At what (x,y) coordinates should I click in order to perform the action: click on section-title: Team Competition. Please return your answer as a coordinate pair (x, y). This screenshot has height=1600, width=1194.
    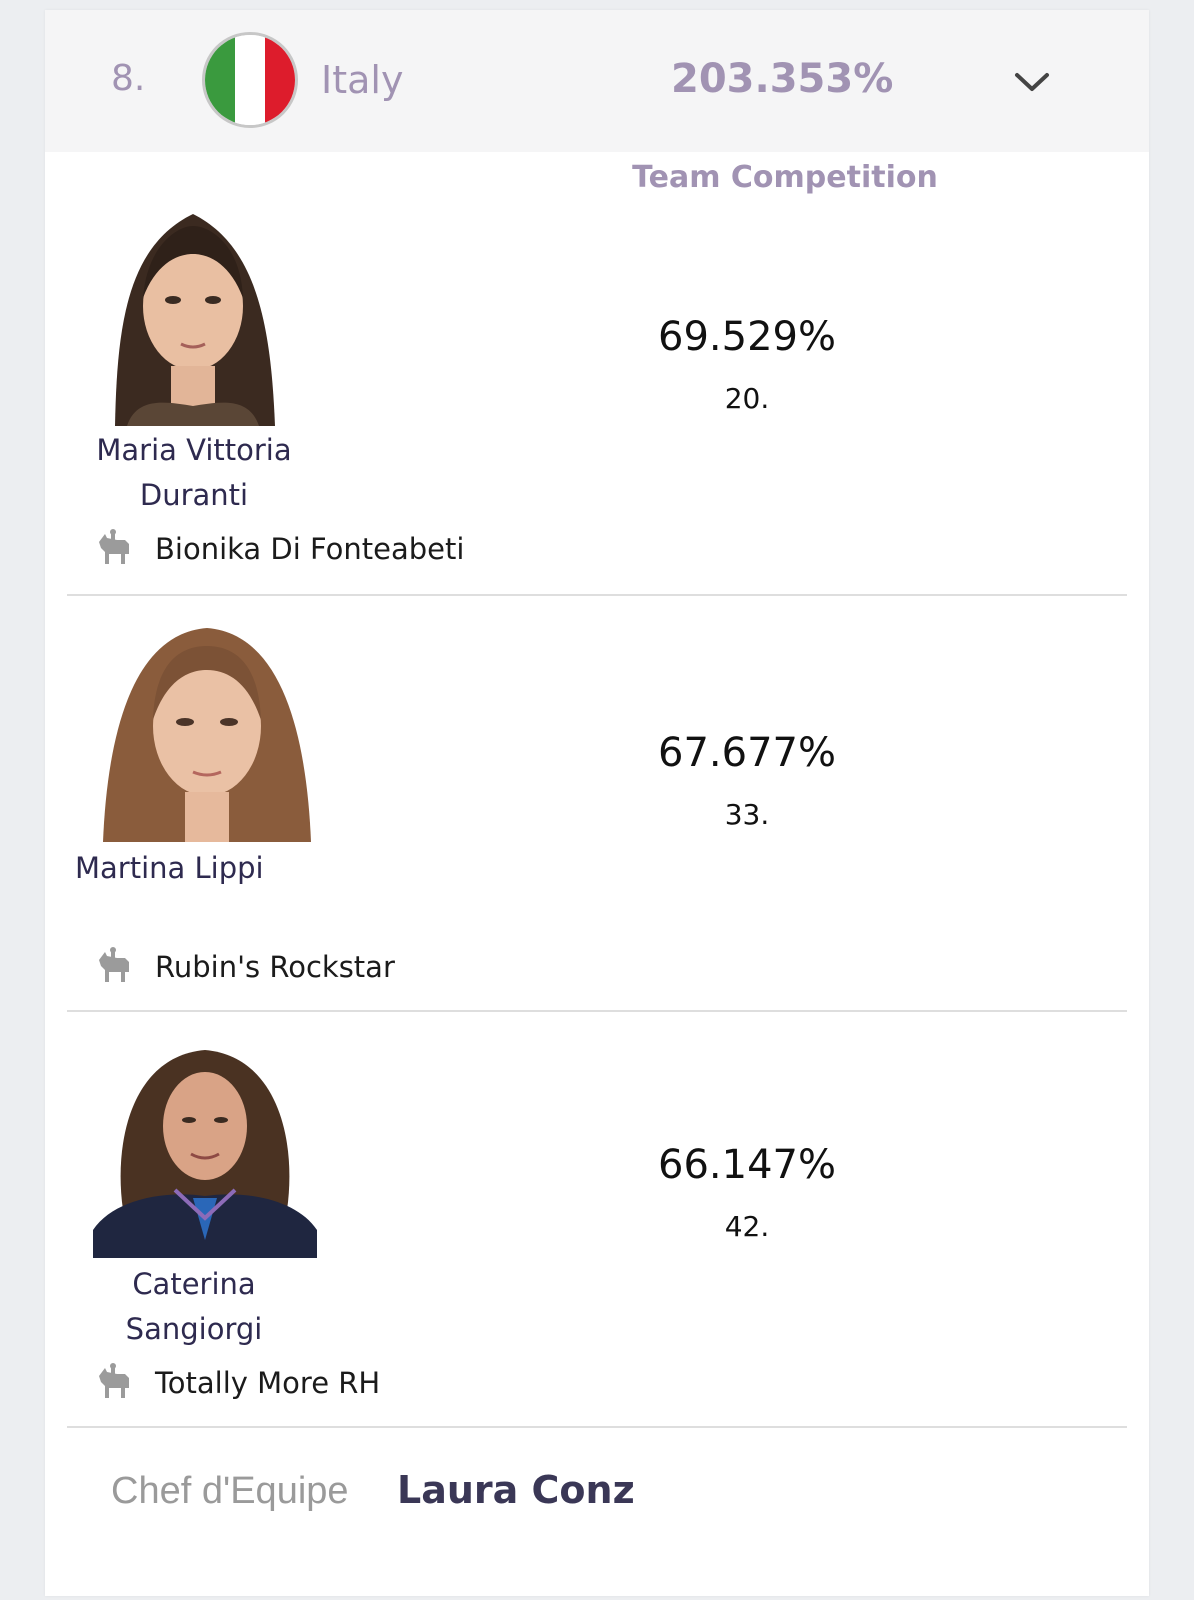
    Looking at the image, I should click on (785, 177).